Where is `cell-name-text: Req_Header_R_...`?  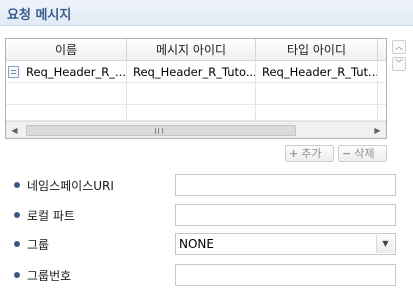
cell-name-text: Req_Header_R_... is located at coordinates (76, 72).